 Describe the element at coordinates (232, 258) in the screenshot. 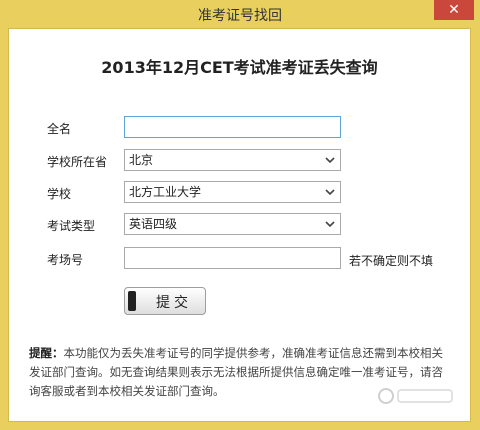

I see `room-number-input` at that location.